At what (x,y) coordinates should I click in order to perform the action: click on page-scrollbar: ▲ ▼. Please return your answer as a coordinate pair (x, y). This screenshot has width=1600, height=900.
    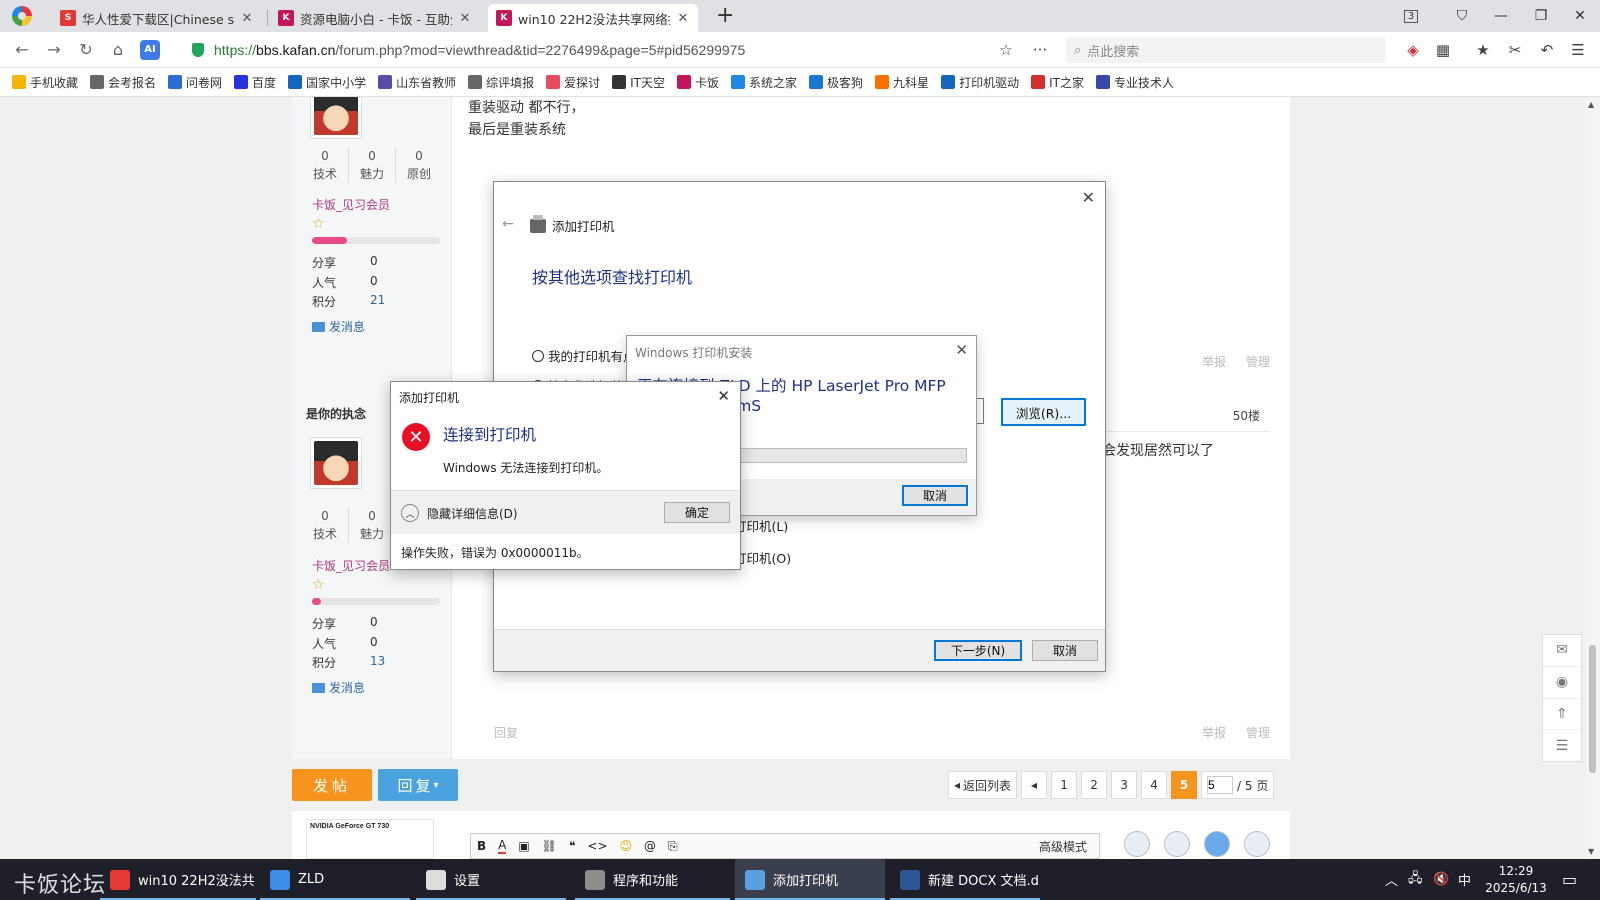
    Looking at the image, I should click on (1592, 478).